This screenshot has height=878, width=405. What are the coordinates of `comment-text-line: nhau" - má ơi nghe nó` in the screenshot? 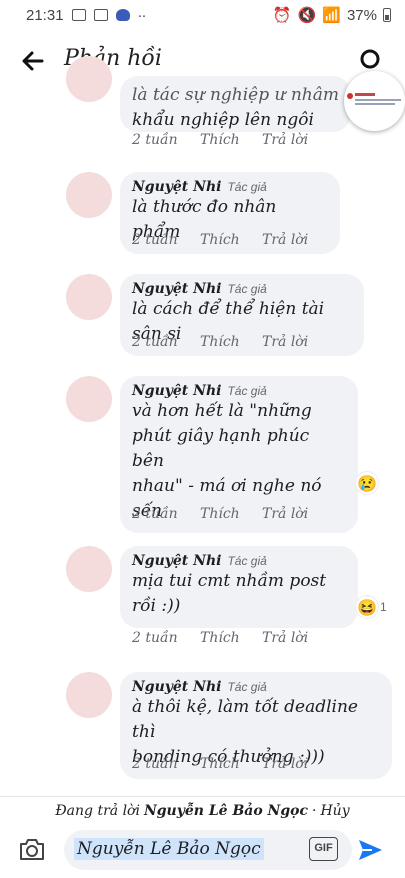 It's located at (227, 486).